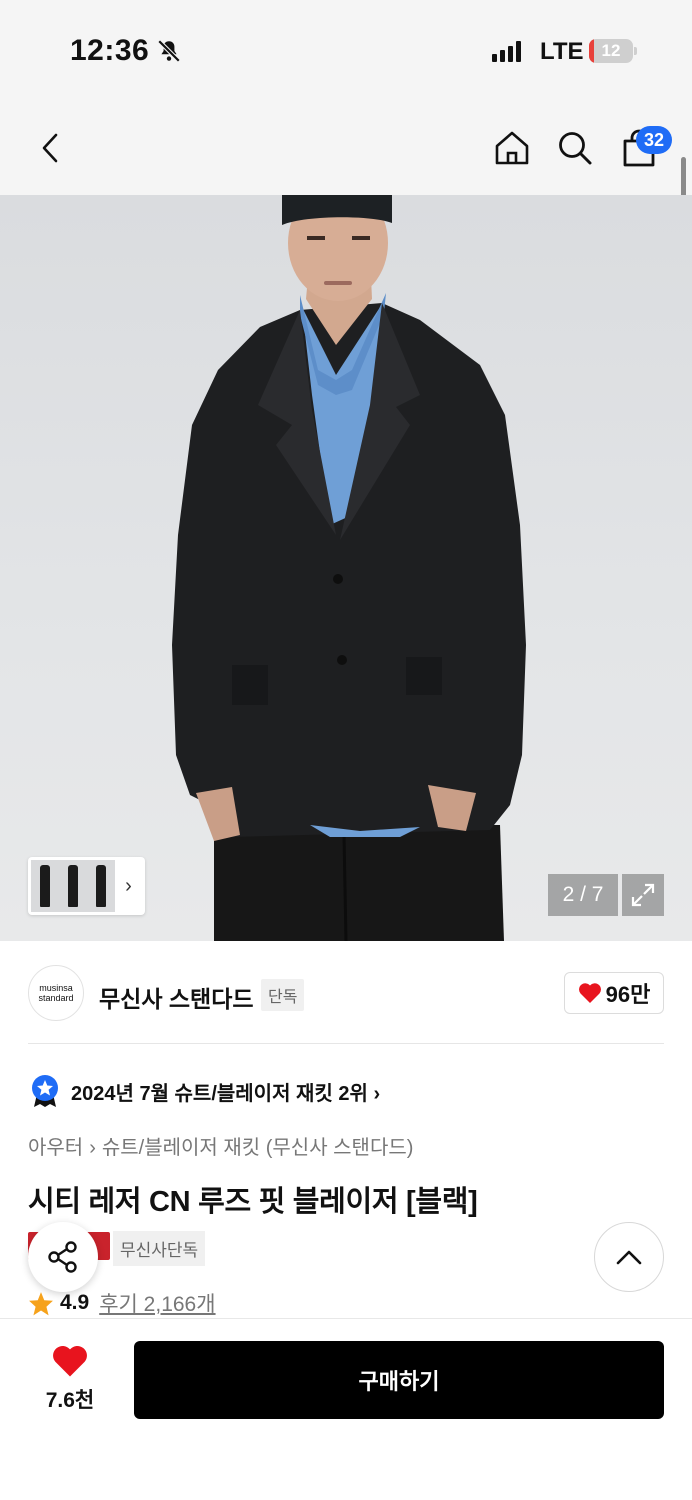 This screenshot has height=1500, width=692. Describe the element at coordinates (41, 1303) in the screenshot. I see `star-icon` at that location.